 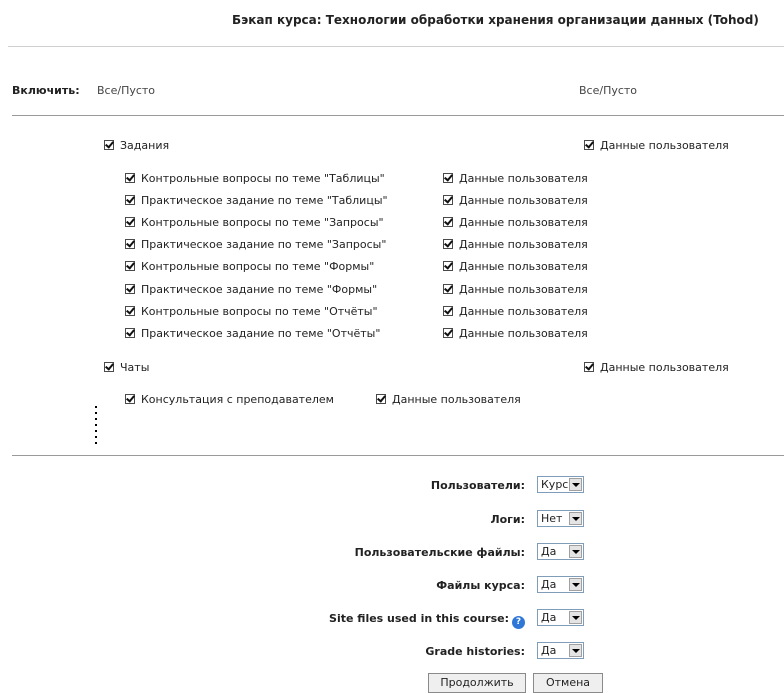 I want to click on option-site-files-text: Site files used in this course:, so click(x=419, y=618).